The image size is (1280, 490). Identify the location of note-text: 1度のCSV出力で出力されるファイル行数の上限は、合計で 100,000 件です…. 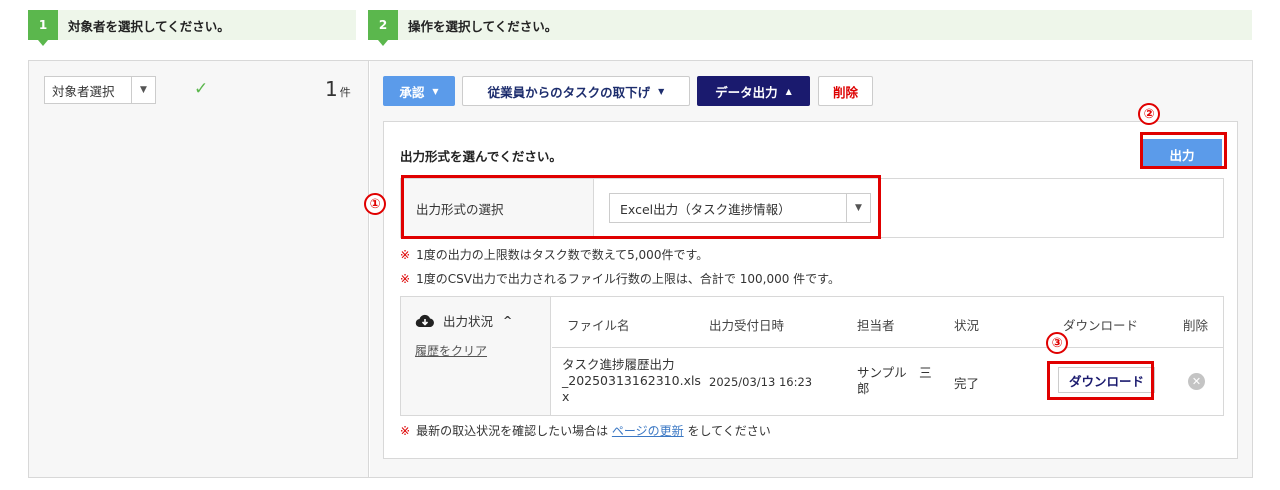
(628, 279).